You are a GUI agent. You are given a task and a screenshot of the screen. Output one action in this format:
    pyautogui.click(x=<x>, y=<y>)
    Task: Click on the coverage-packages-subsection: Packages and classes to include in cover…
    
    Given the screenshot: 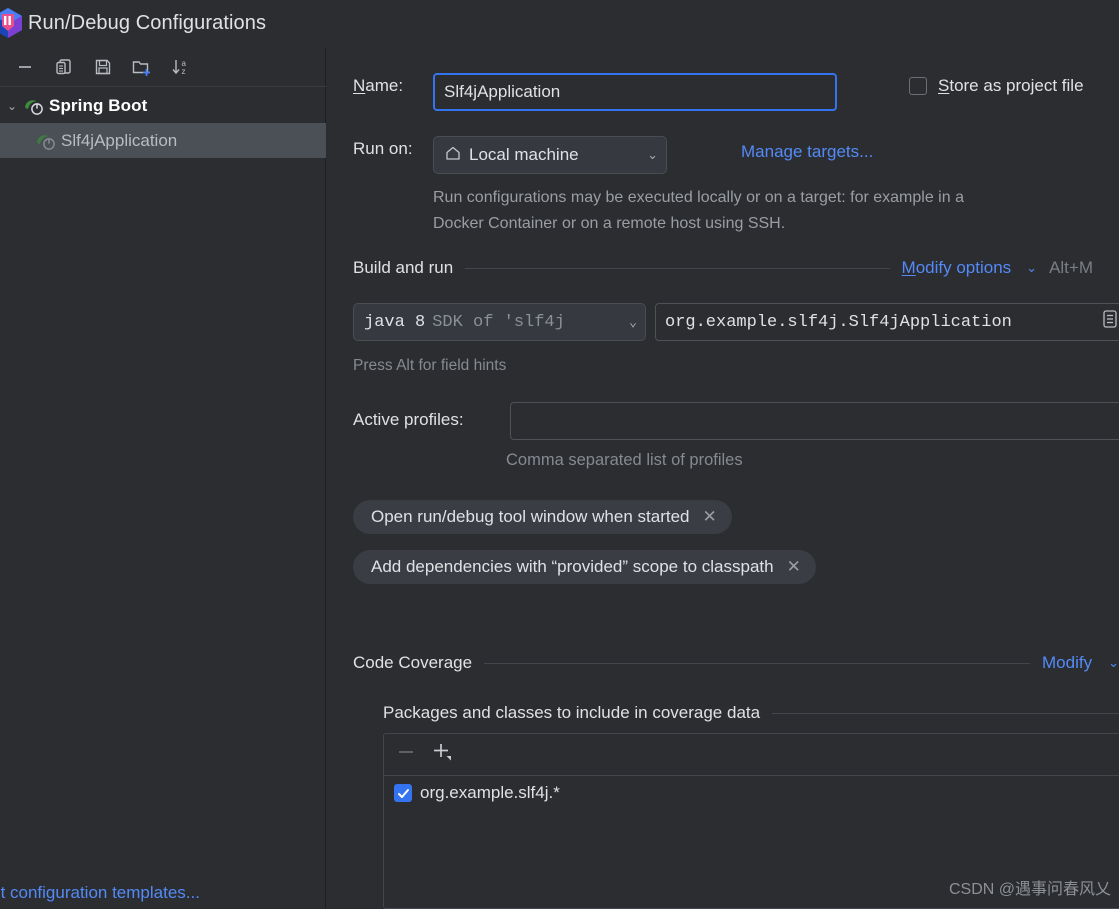 What is the action you would take?
    pyautogui.click(x=751, y=713)
    